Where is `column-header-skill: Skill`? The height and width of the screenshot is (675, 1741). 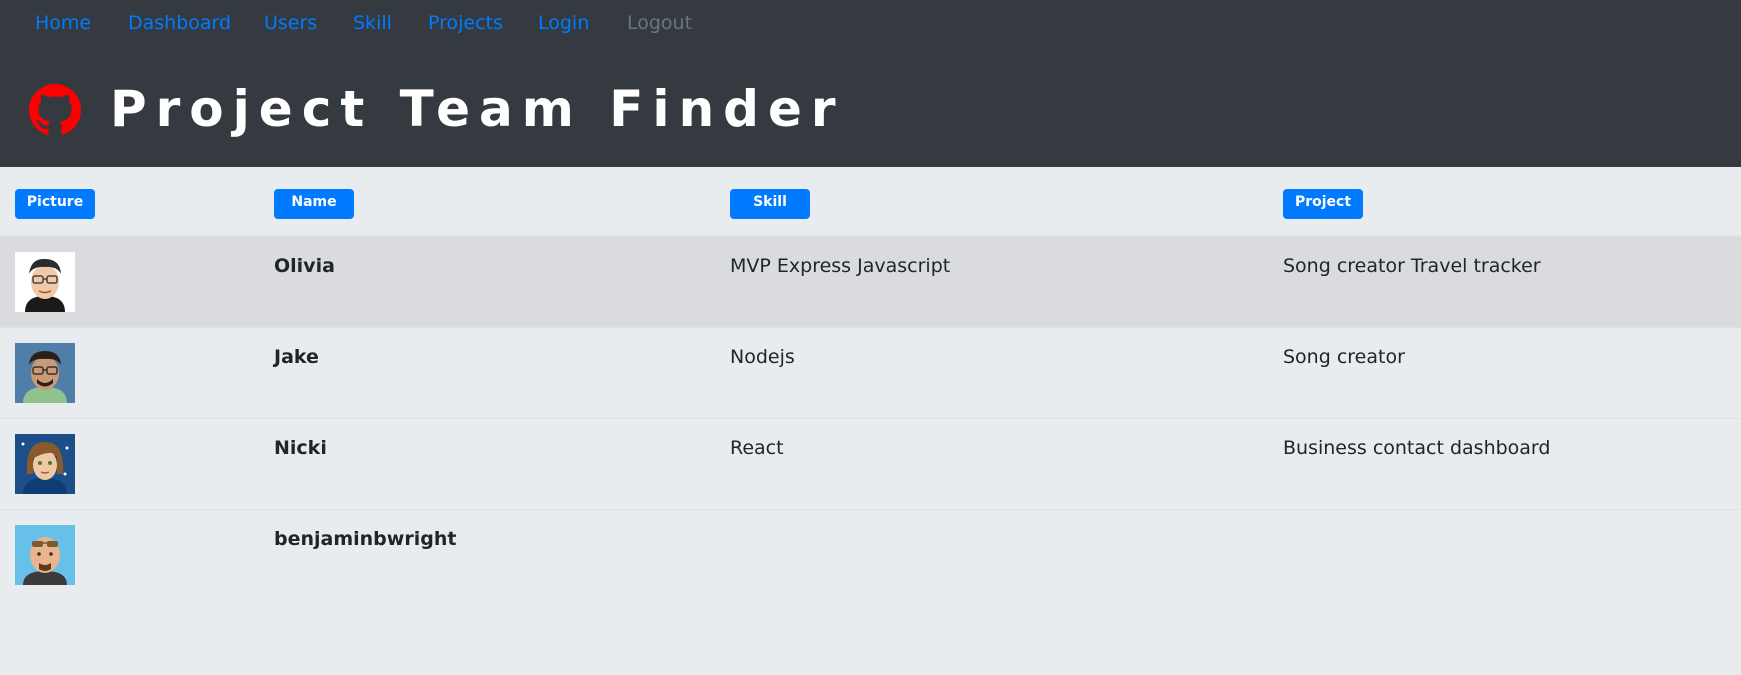
column-header-skill: Skill is located at coordinates (770, 204).